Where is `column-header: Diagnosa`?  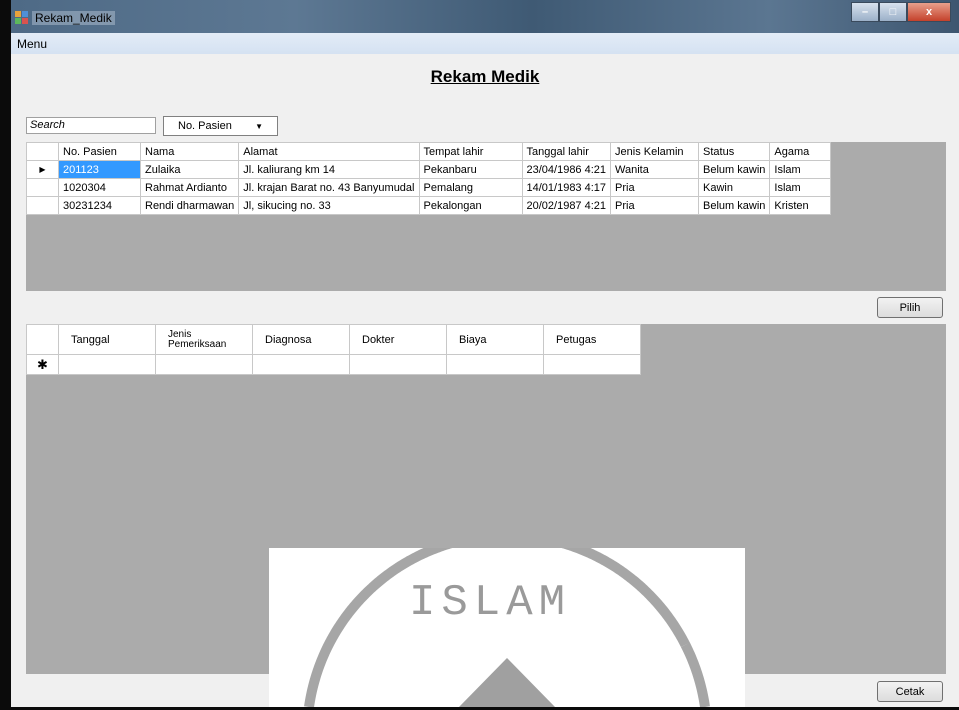 column-header: Diagnosa is located at coordinates (301, 339).